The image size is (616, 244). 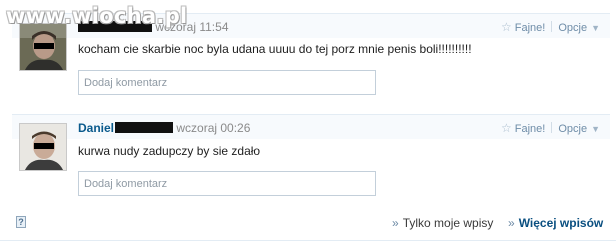 I want to click on post-meta: Daniel wczoraj 00:26, so click(x=164, y=128).